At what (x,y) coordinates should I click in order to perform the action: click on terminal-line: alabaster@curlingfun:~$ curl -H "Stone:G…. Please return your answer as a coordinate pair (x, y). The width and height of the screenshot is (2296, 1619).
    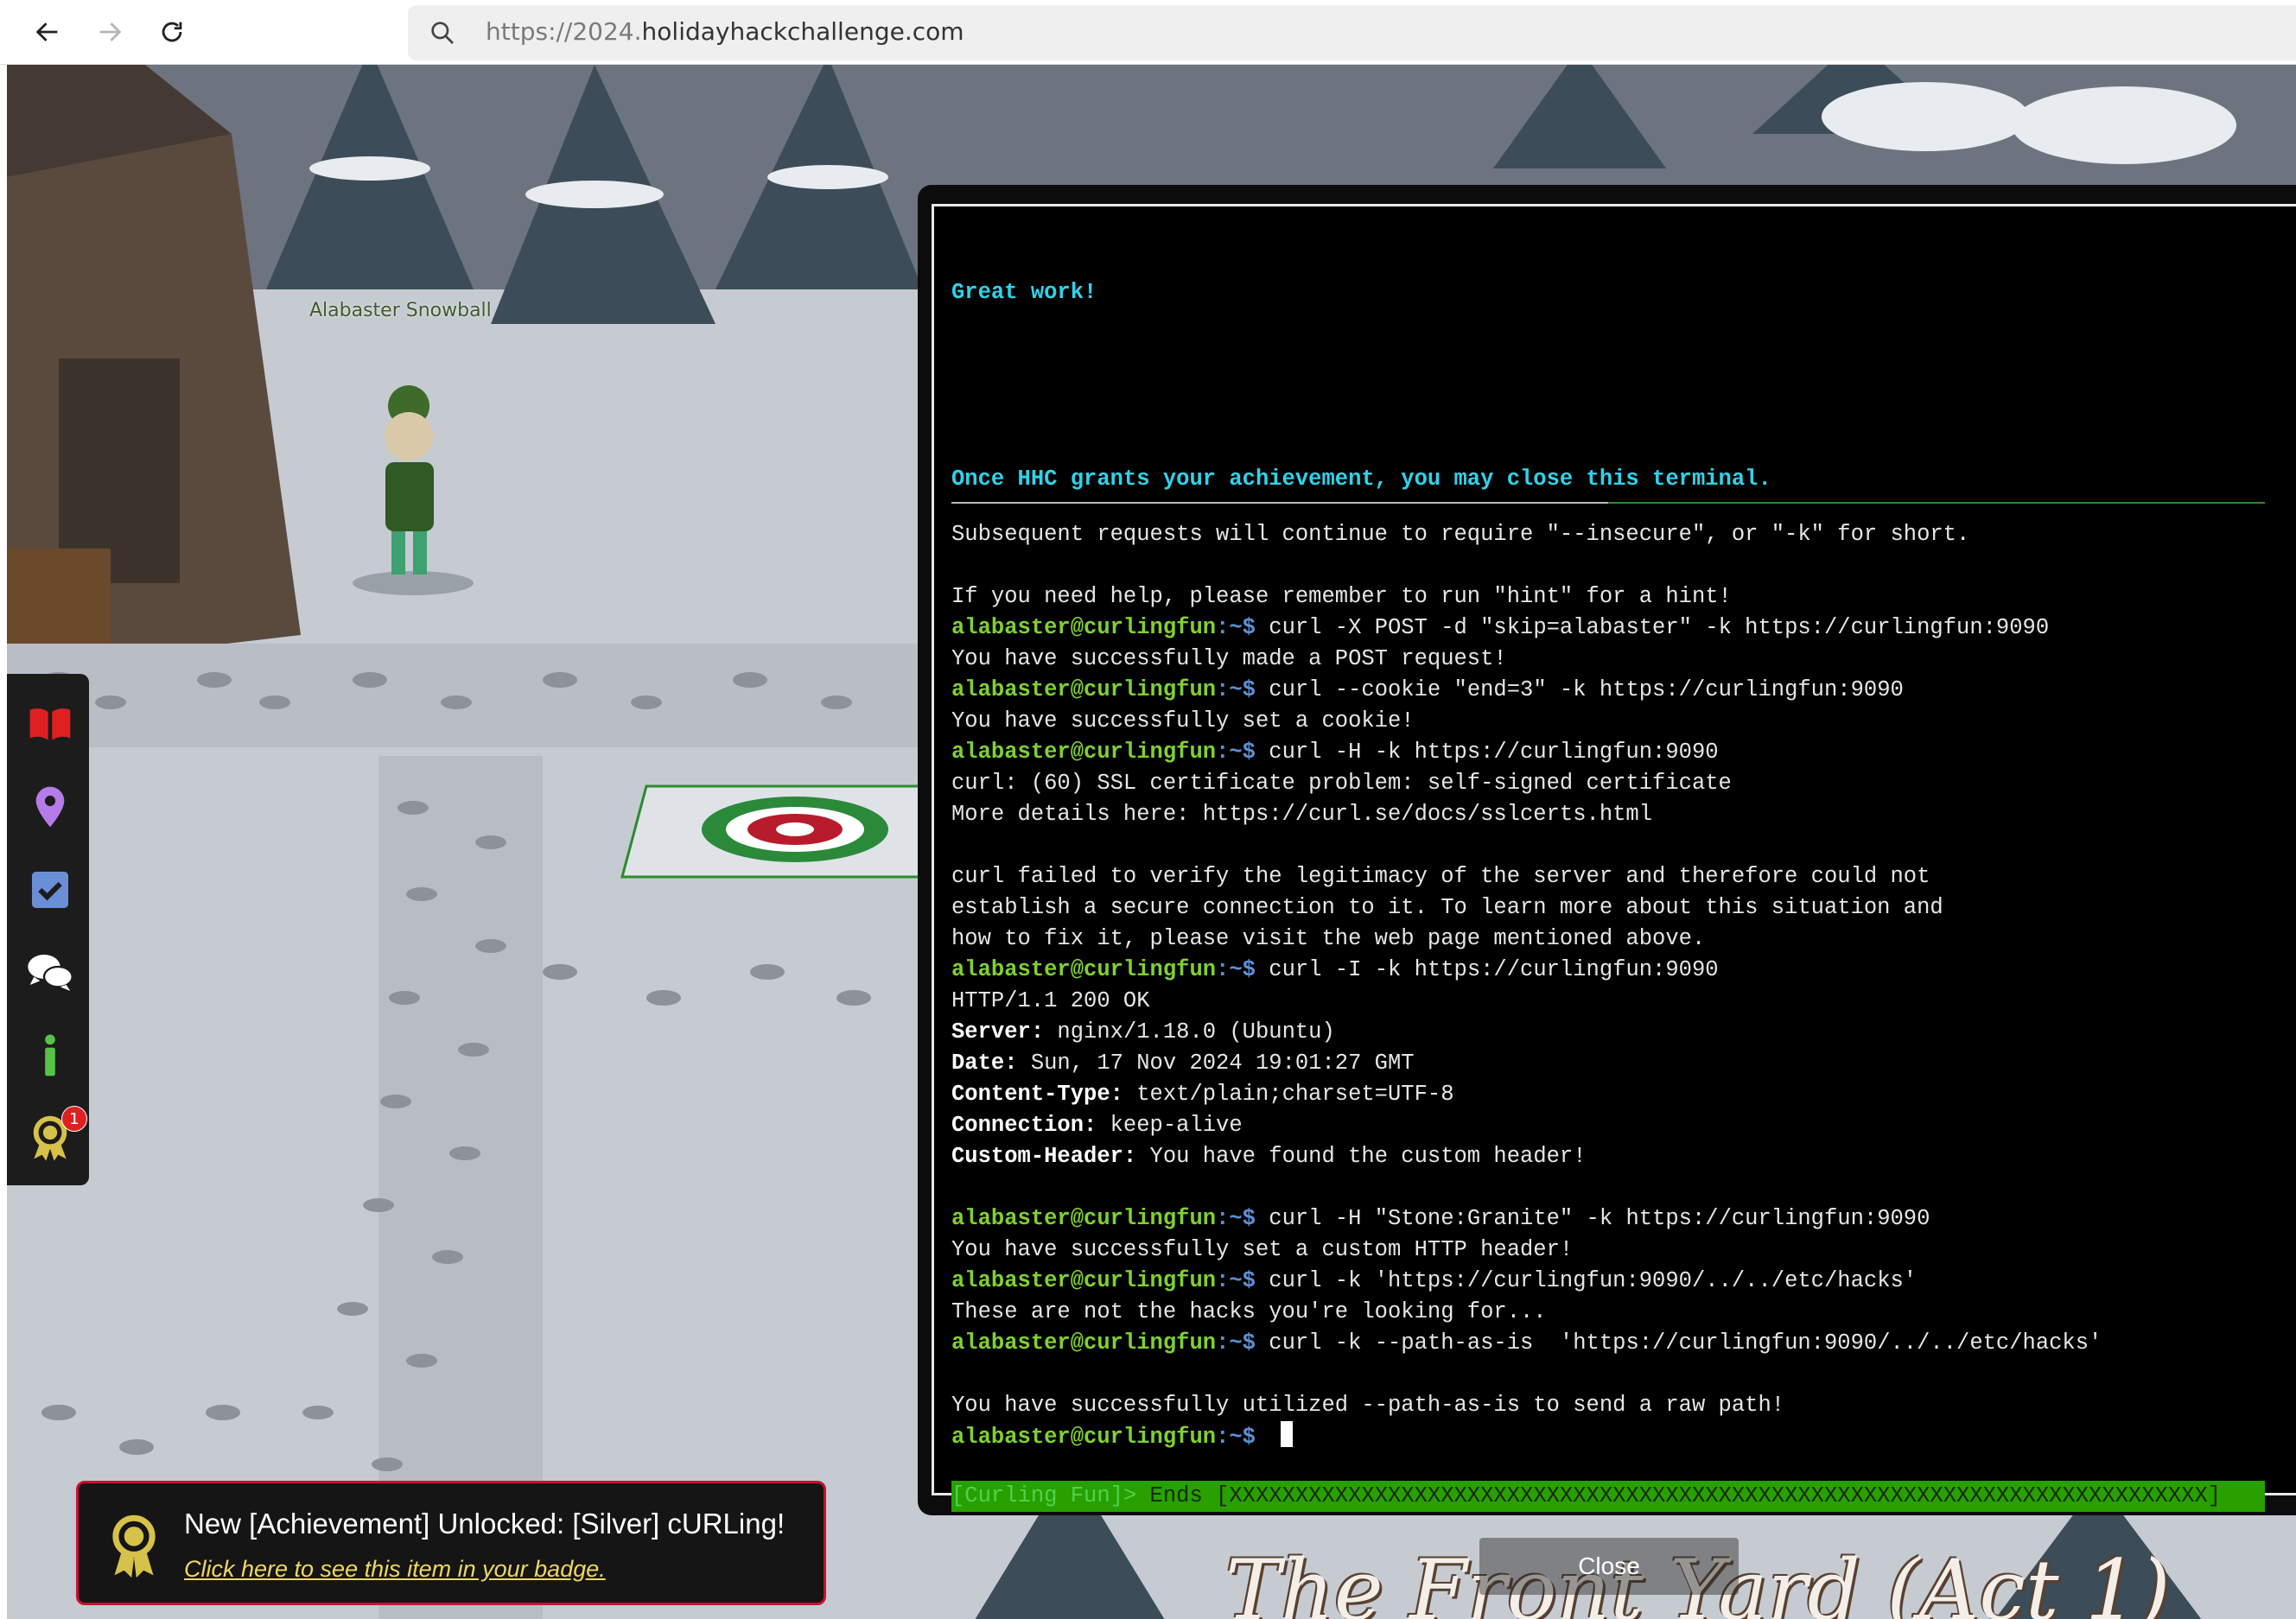
    Looking at the image, I should click on (1612, 1219).